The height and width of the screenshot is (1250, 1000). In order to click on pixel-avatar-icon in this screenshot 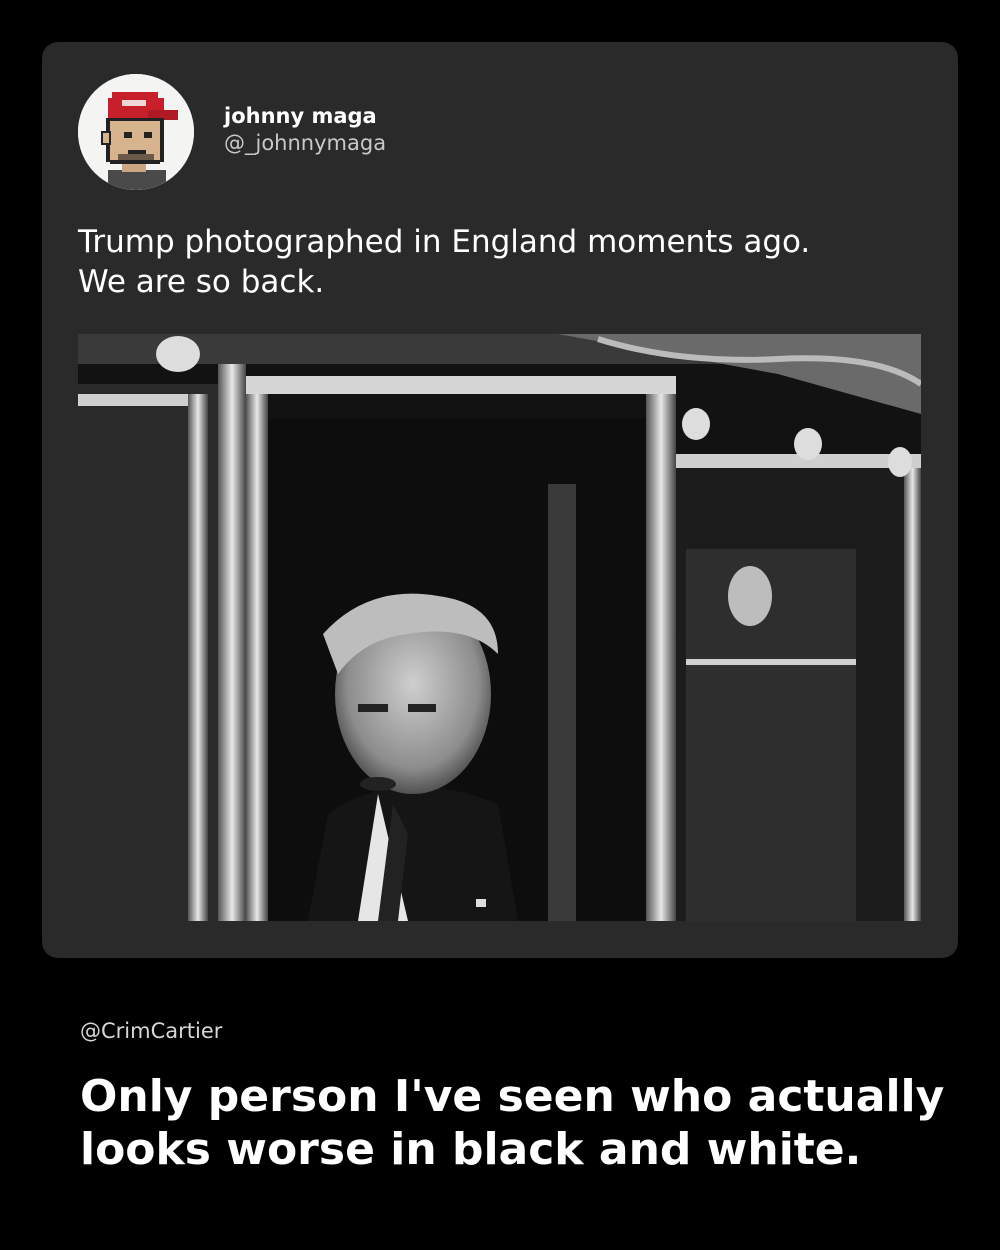, I will do `click(136, 132)`.